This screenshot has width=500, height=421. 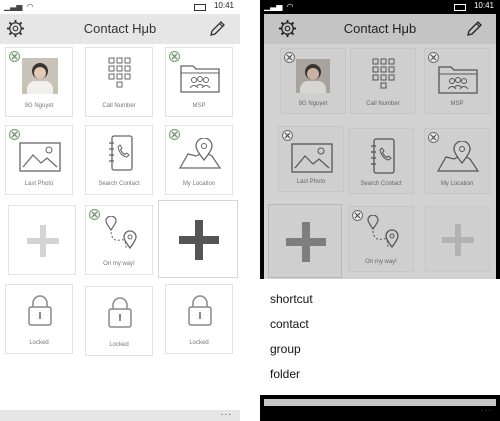 I want to click on menu-item-shortcut: shortcut, so click(x=291, y=299).